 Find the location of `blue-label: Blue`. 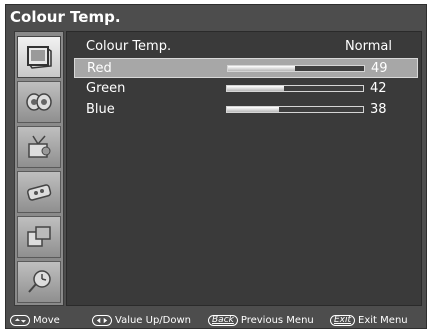

blue-label: Blue is located at coordinates (100, 109).